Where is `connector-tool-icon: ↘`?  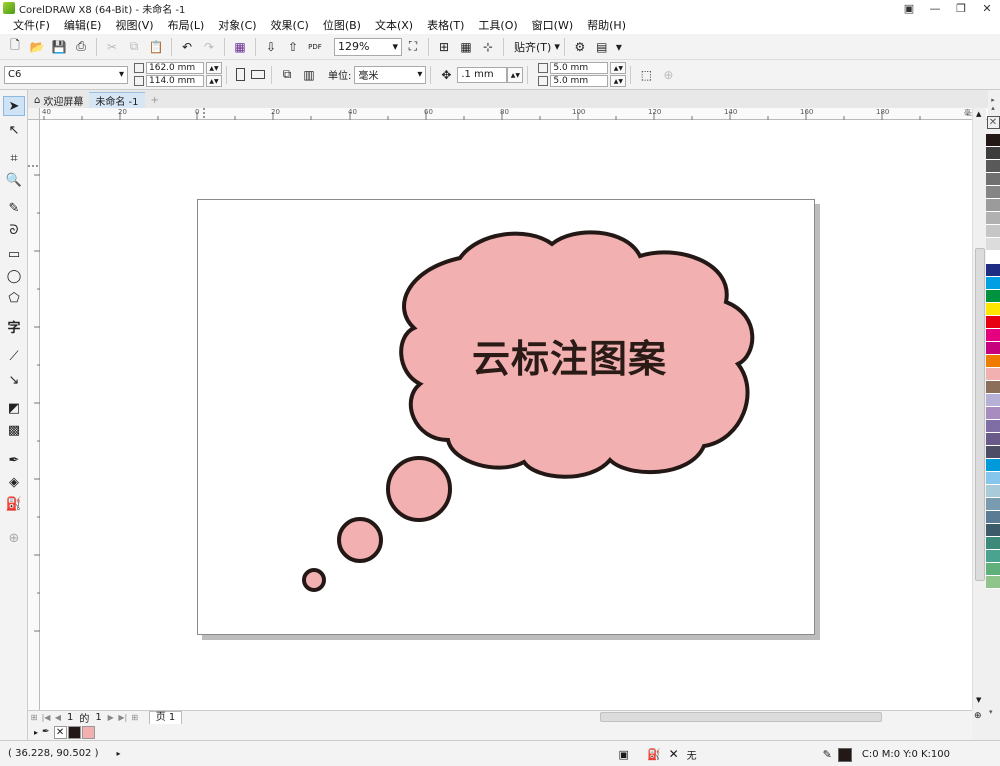 connector-tool-icon: ↘ is located at coordinates (14, 380).